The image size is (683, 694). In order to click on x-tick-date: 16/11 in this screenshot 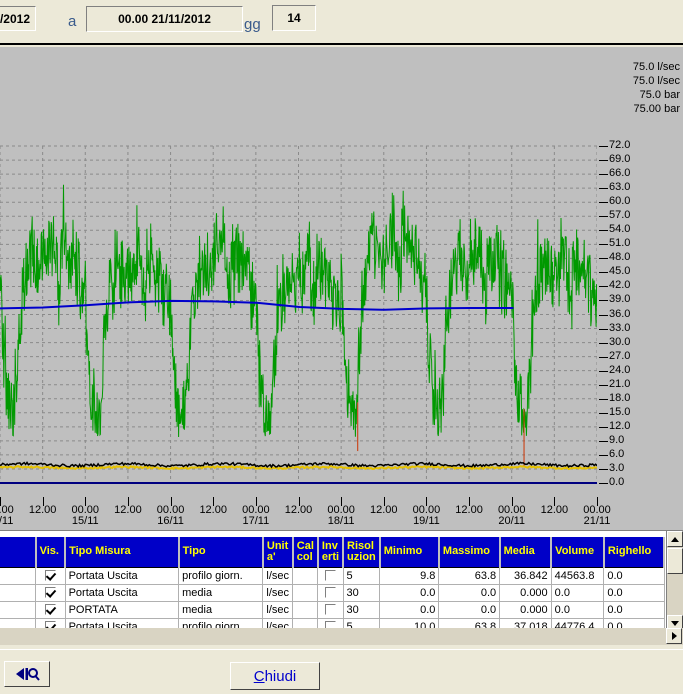, I will do `click(170, 521)`.